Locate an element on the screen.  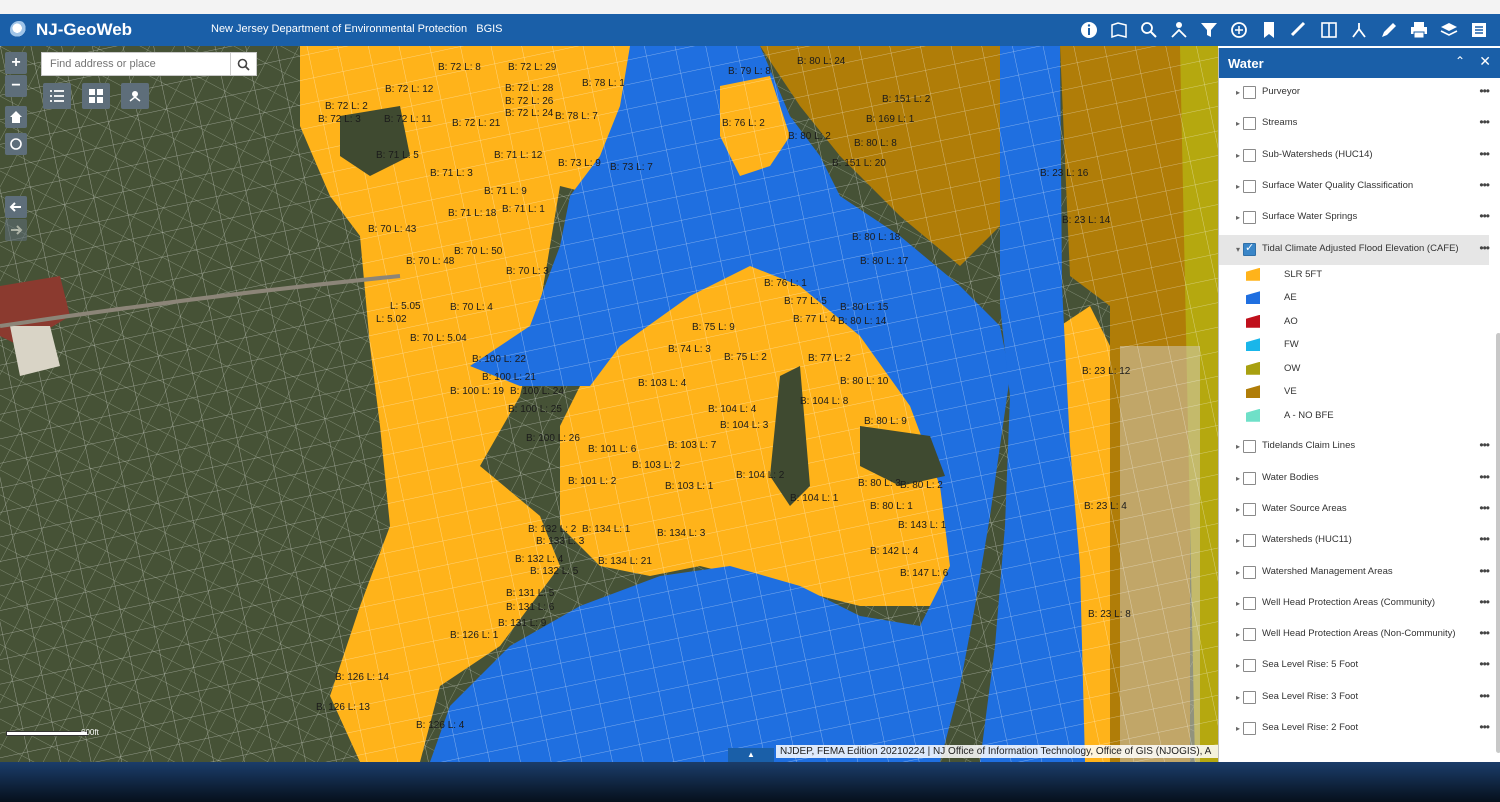
parcel-label: B: 104 L: 3 is located at coordinates (744, 425).